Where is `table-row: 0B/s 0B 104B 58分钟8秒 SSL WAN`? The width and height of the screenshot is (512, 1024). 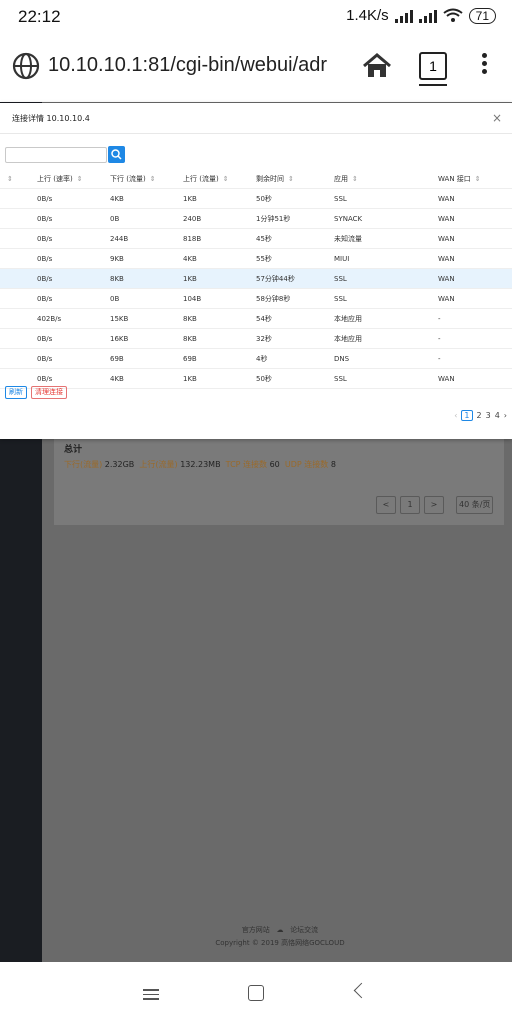
table-row: 0B/s 0B 104B 58分钟8秒 SSL WAN is located at coordinates (256, 298).